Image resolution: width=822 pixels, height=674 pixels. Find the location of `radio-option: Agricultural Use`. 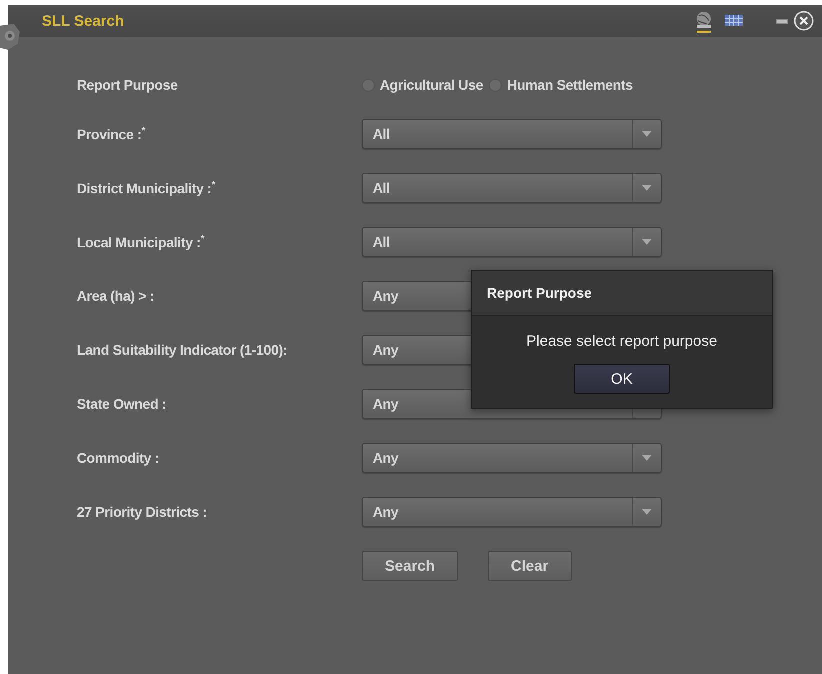

radio-option: Agricultural Use is located at coordinates (423, 85).